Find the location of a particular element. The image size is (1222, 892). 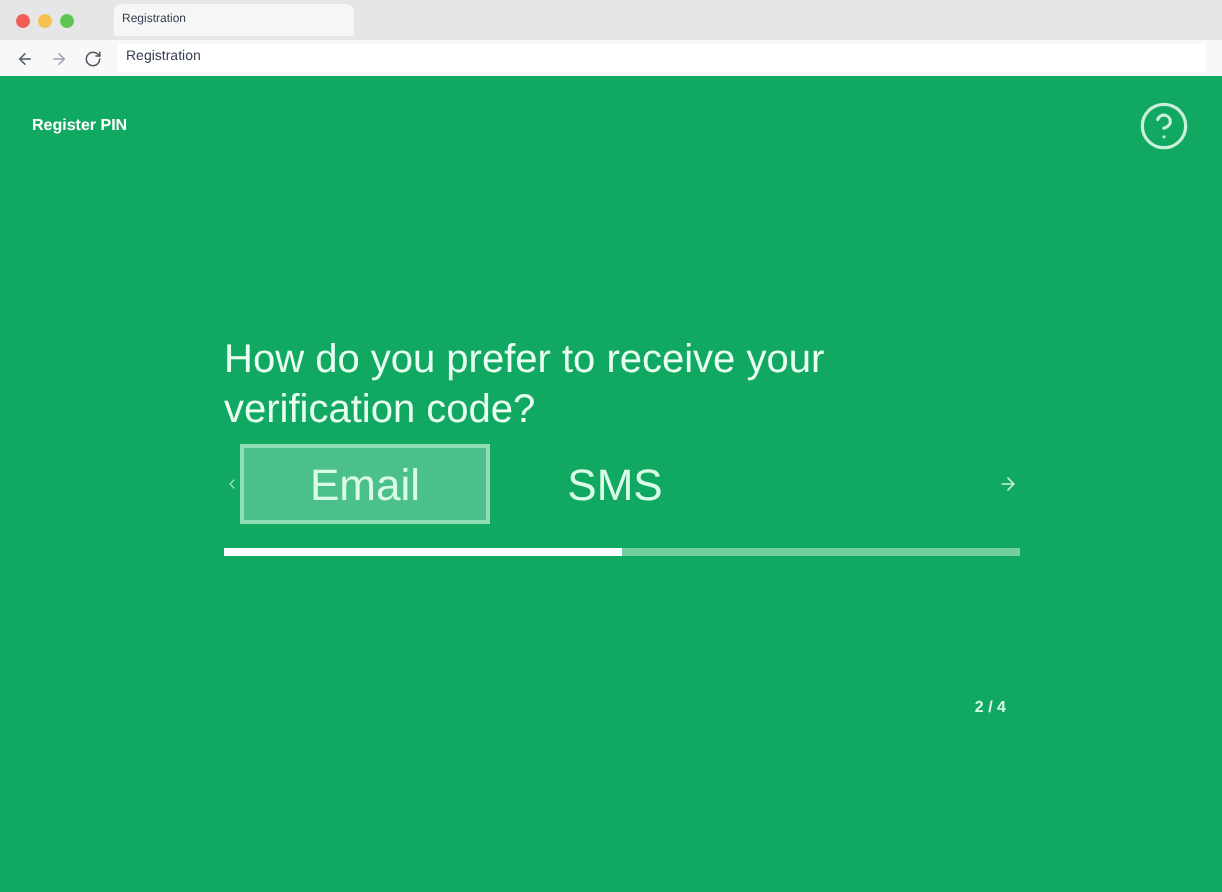

maximize-window-icon is located at coordinates (67, 20).